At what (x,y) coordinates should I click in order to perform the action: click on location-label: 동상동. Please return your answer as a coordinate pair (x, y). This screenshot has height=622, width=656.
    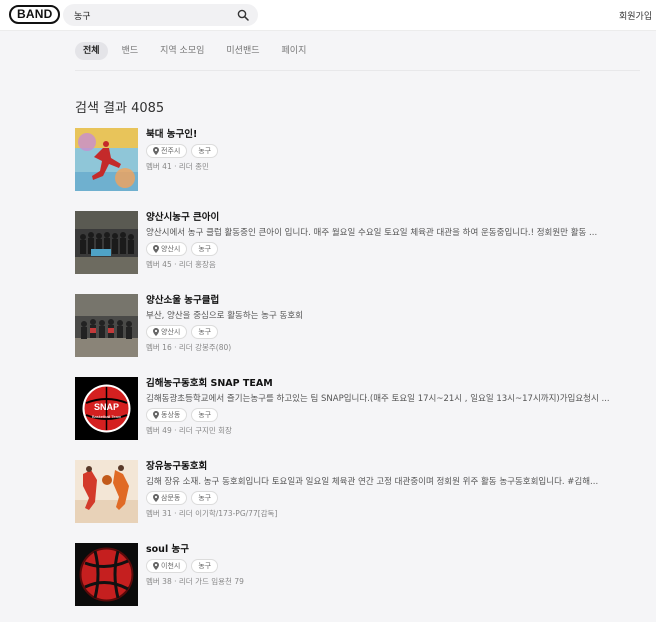
    Looking at the image, I should click on (171, 415).